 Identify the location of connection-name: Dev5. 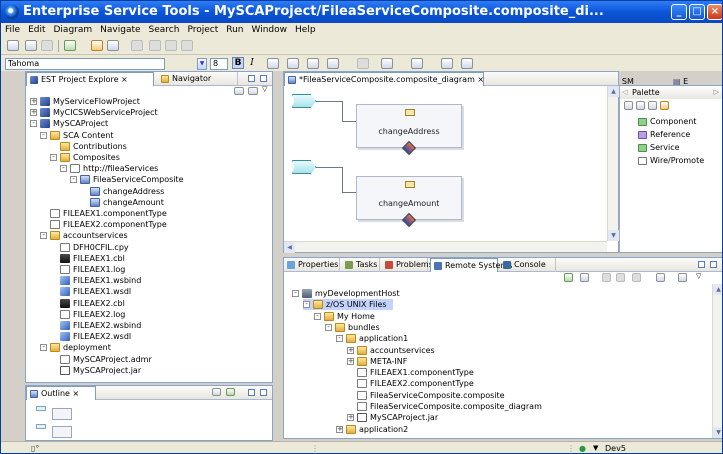
(615, 447).